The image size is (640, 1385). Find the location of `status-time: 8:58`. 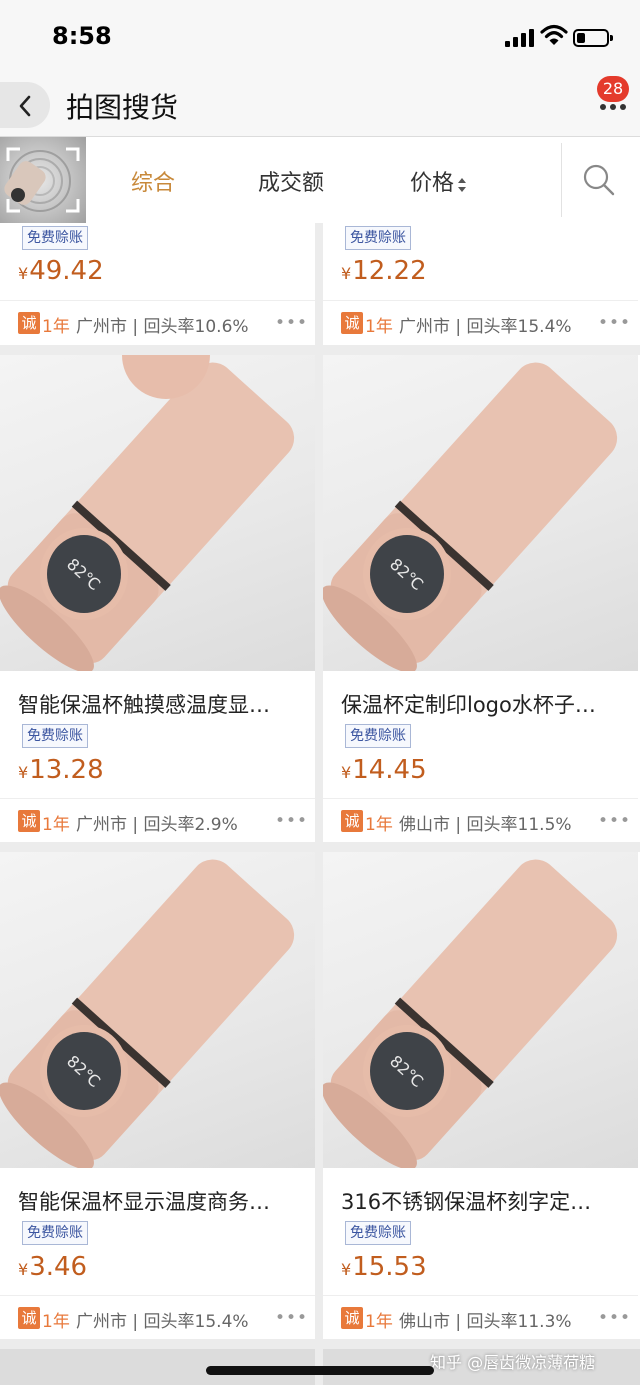

status-time: 8:58 is located at coordinates (82, 36).